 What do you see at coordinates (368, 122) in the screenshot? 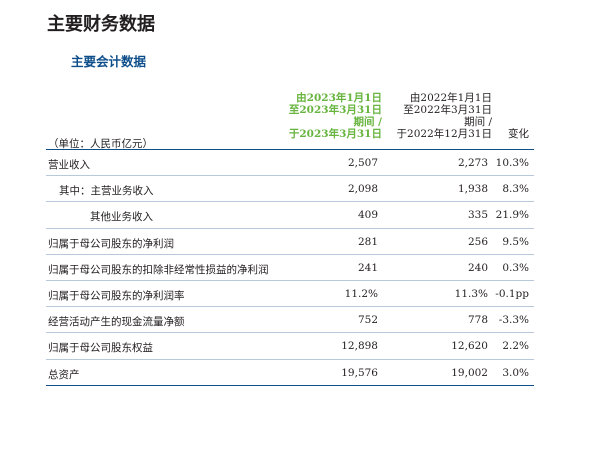
I see `current-period-line: 期间 /` at bounding box center [368, 122].